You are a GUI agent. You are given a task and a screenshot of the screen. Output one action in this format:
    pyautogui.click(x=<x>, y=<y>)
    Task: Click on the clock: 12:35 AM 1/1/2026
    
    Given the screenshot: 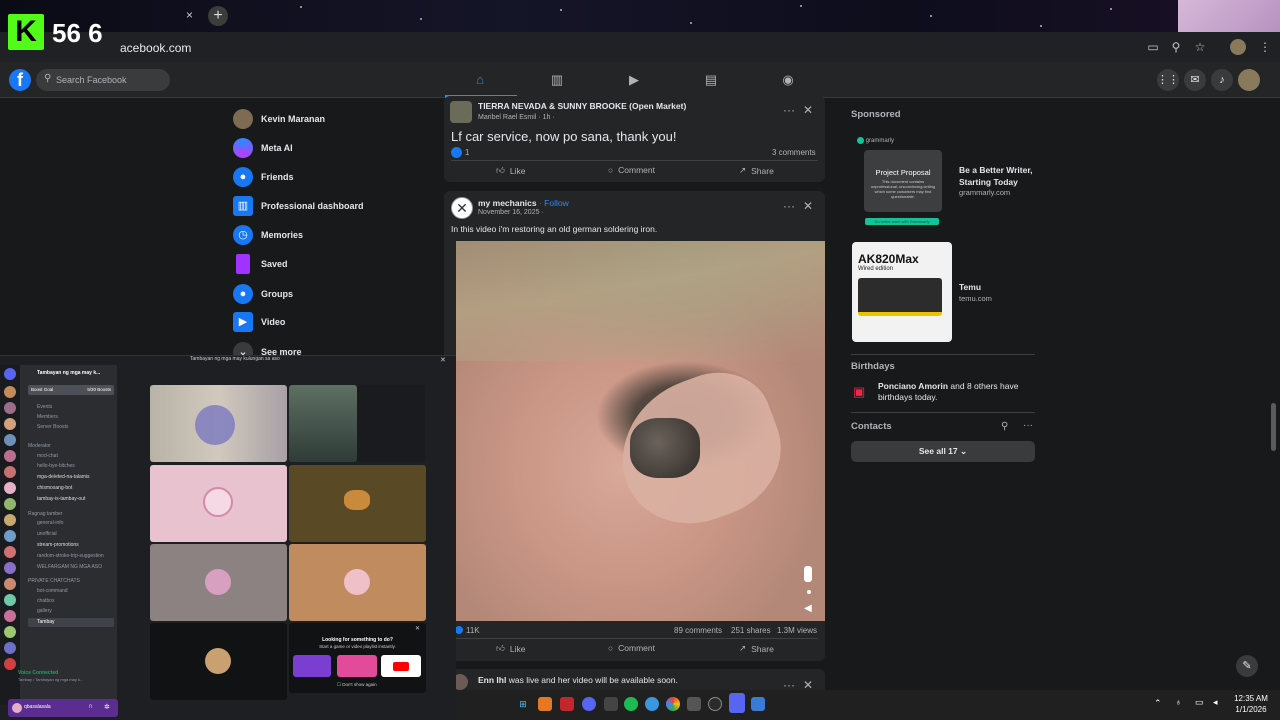 What is the action you would take?
    pyautogui.click(x=1251, y=704)
    